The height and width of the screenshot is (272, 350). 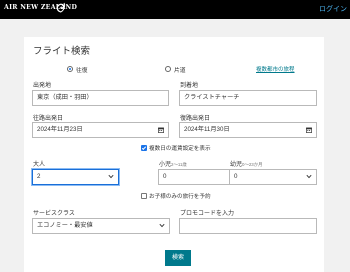 What do you see at coordinates (65, 225) in the screenshot?
I see `service-class-value: エコノミー・最安値` at bounding box center [65, 225].